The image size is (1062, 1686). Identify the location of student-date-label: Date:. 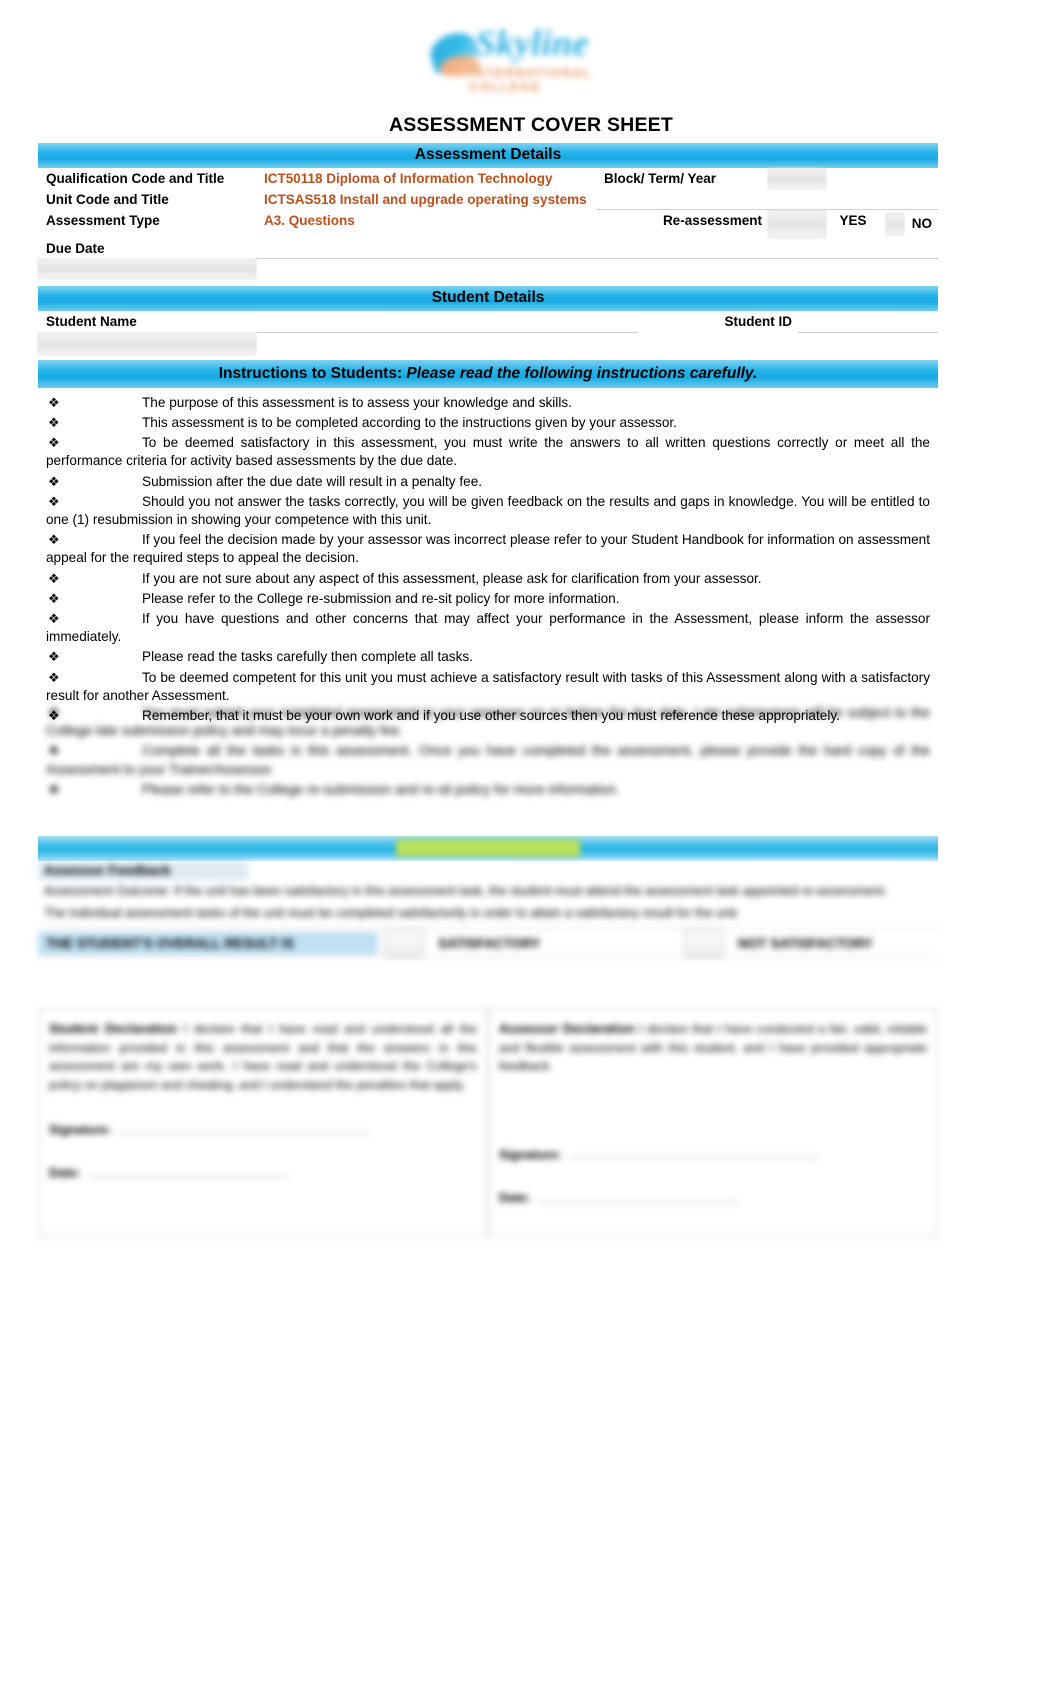
(65, 1172).